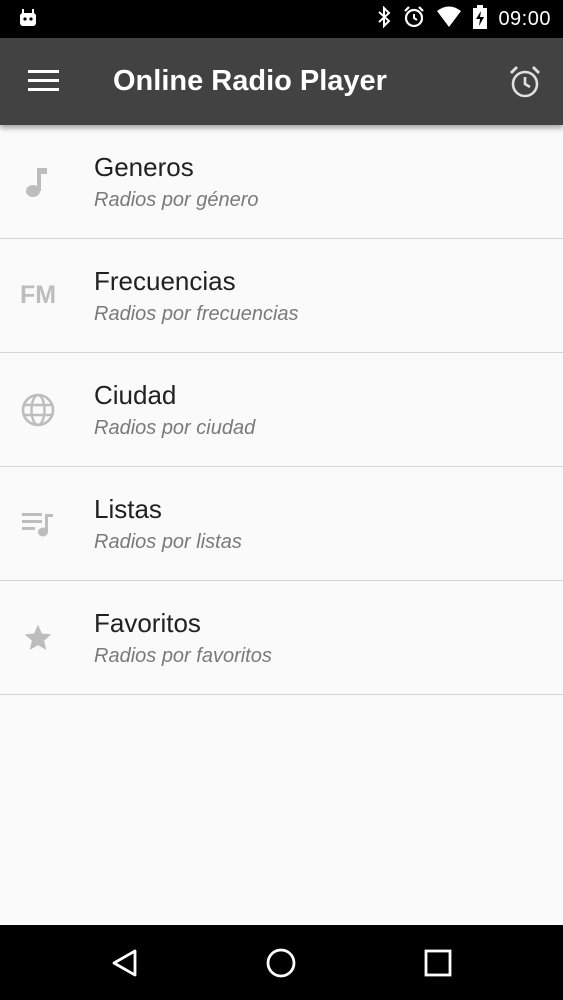 This screenshot has width=563, height=1000. What do you see at coordinates (196, 314) in the screenshot?
I see `list-item-subtitle: Radios por frecuencias` at bounding box center [196, 314].